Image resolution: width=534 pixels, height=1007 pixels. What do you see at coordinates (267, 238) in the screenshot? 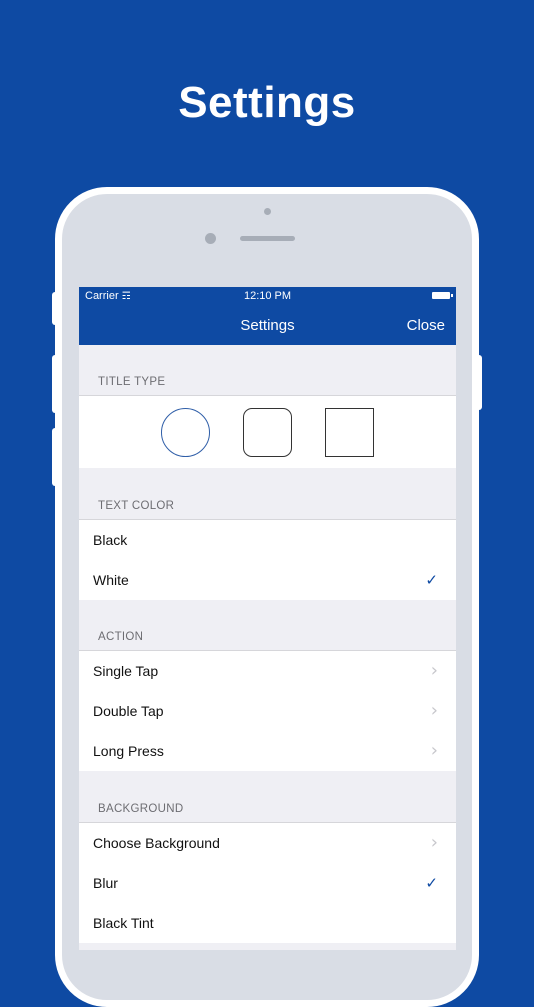
I see `earpiece-speaker` at bounding box center [267, 238].